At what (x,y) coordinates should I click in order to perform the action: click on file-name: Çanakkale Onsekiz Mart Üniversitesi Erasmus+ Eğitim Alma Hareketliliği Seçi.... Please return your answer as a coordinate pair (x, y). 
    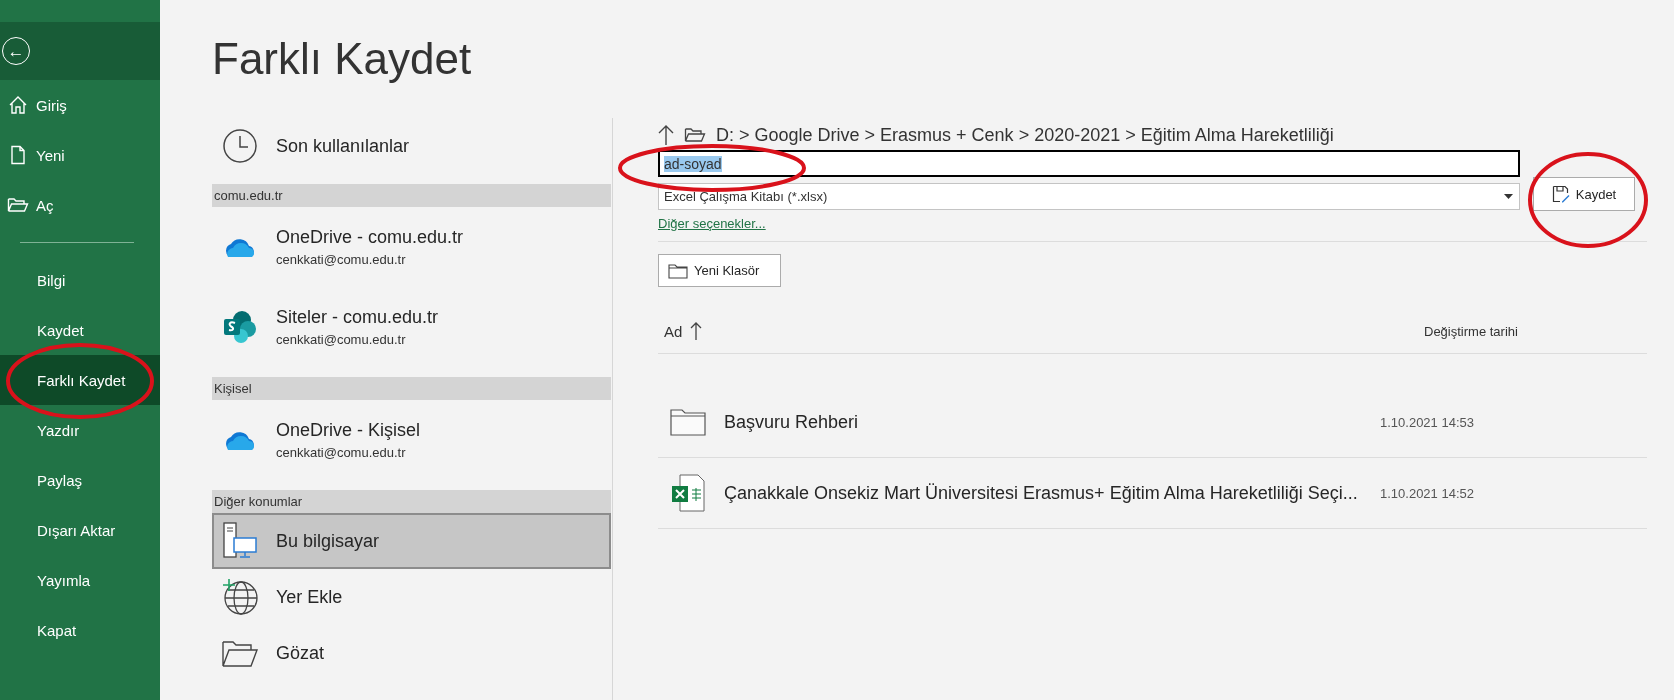
    Looking at the image, I should click on (1041, 493).